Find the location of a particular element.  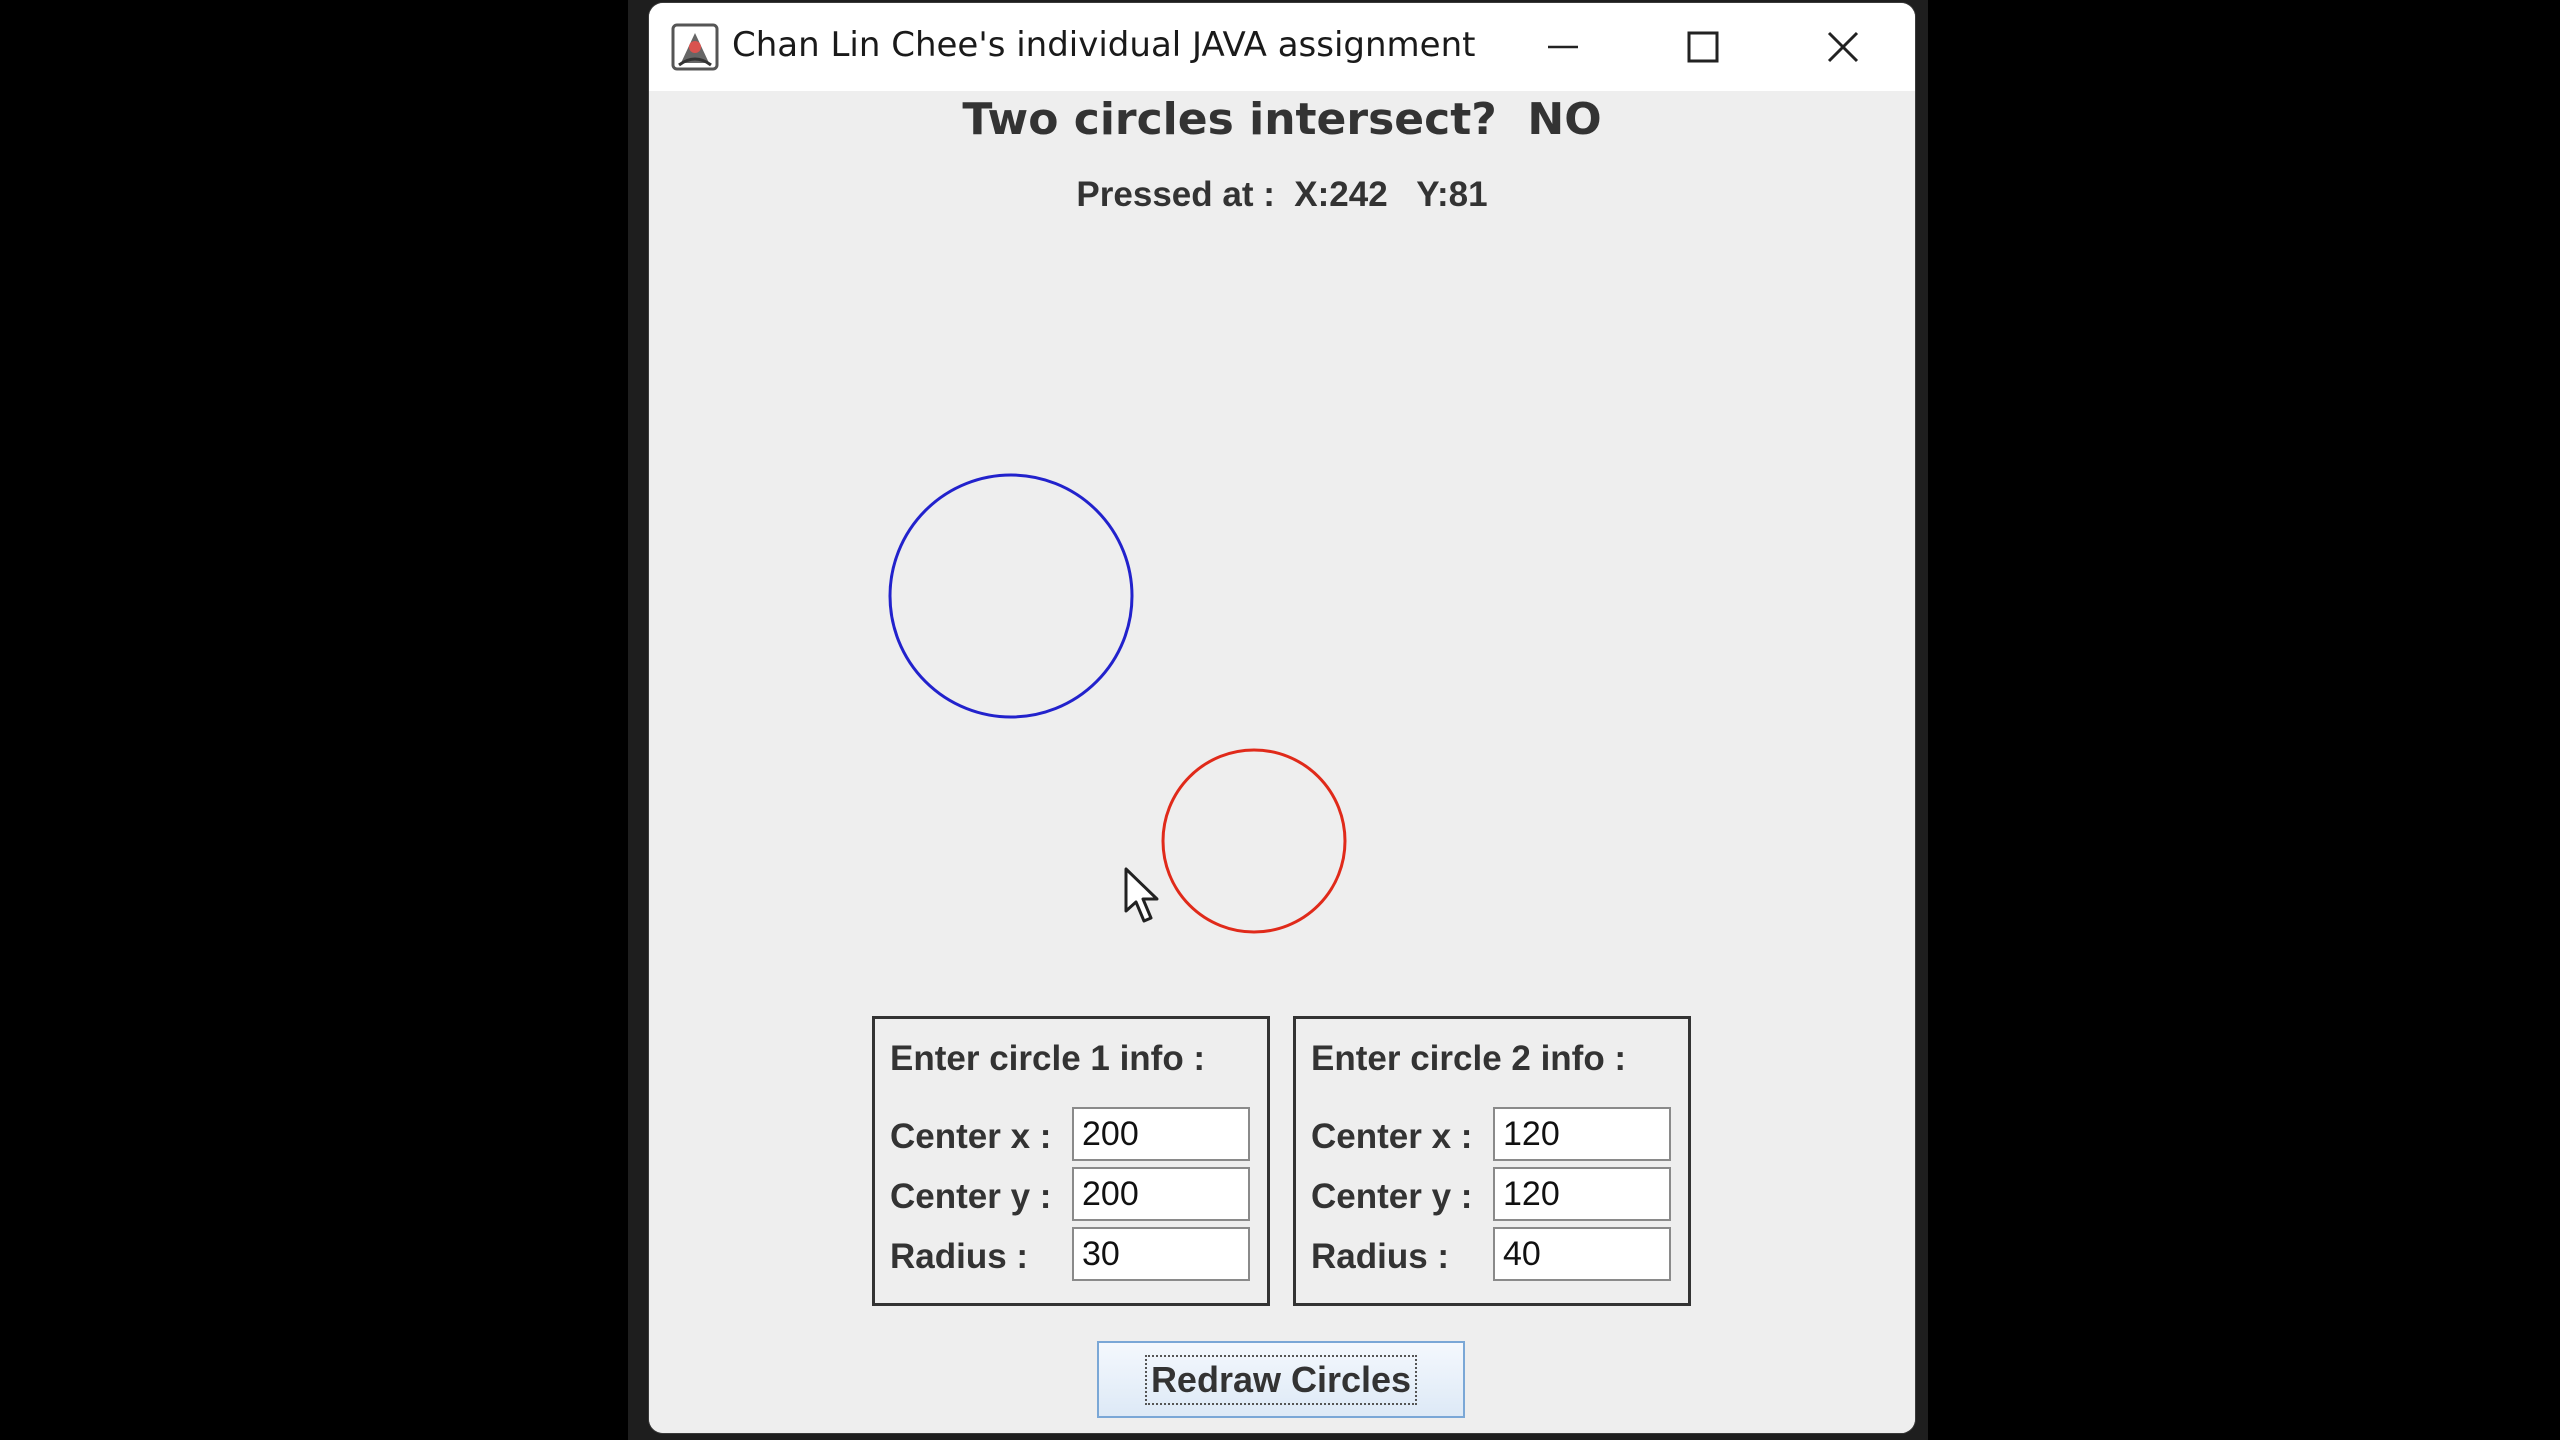

circle-2-center-y-input is located at coordinates (1582, 1194).